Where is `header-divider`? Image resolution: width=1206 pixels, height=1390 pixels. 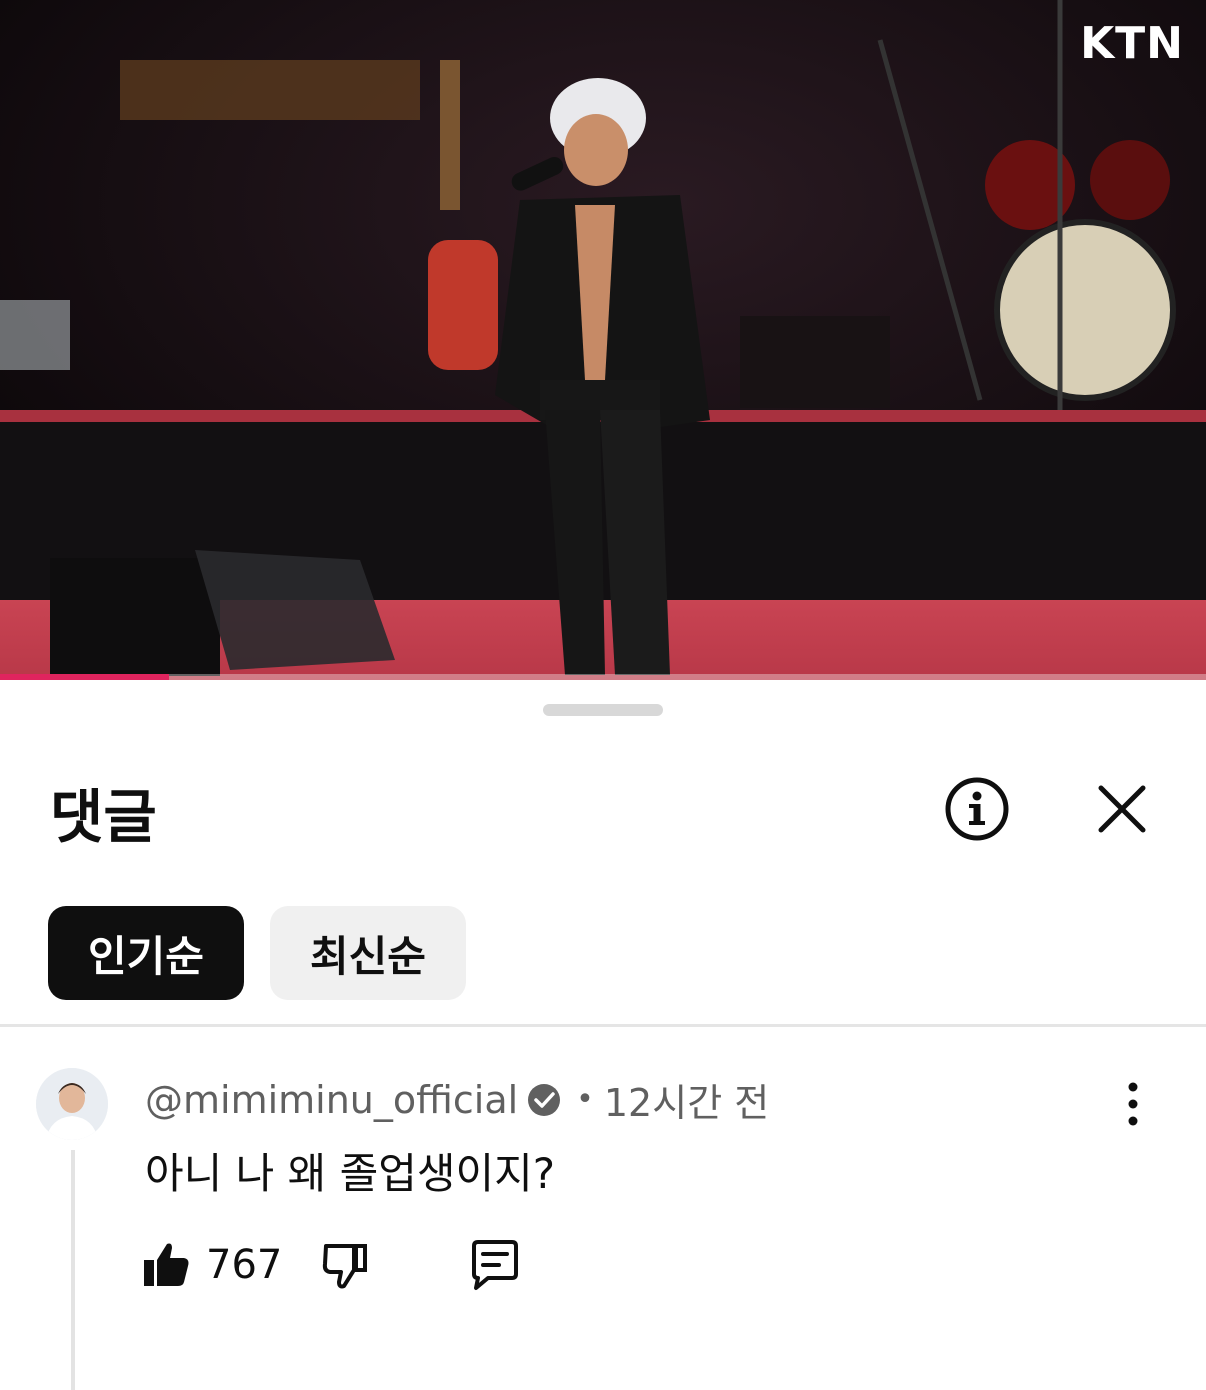 header-divider is located at coordinates (603, 1025).